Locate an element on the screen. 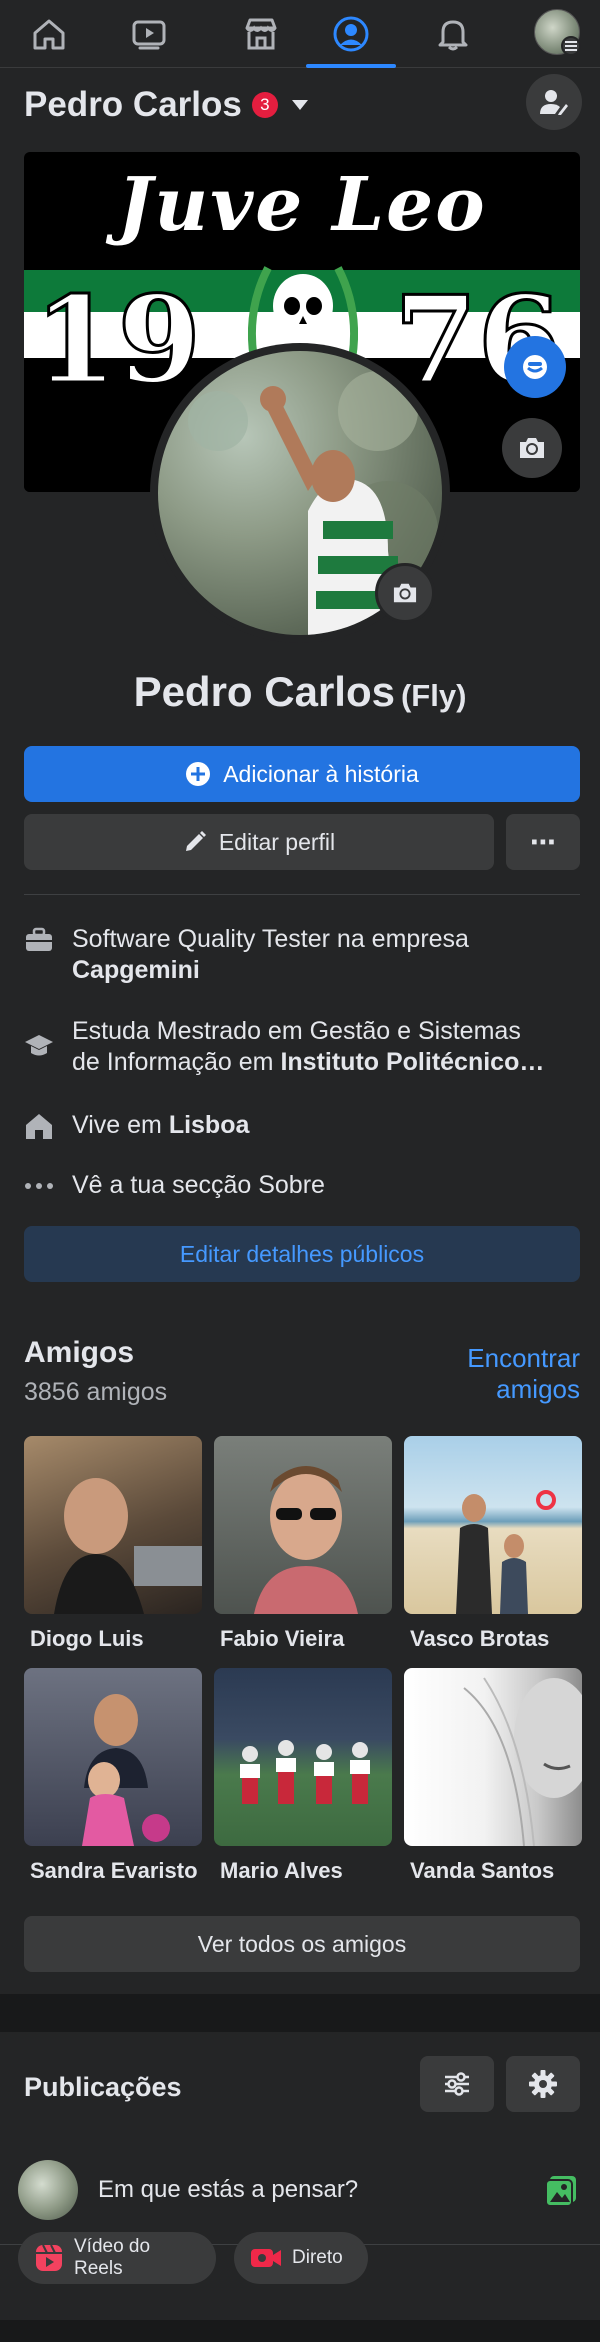  work-company: Capgemini is located at coordinates (136, 970).